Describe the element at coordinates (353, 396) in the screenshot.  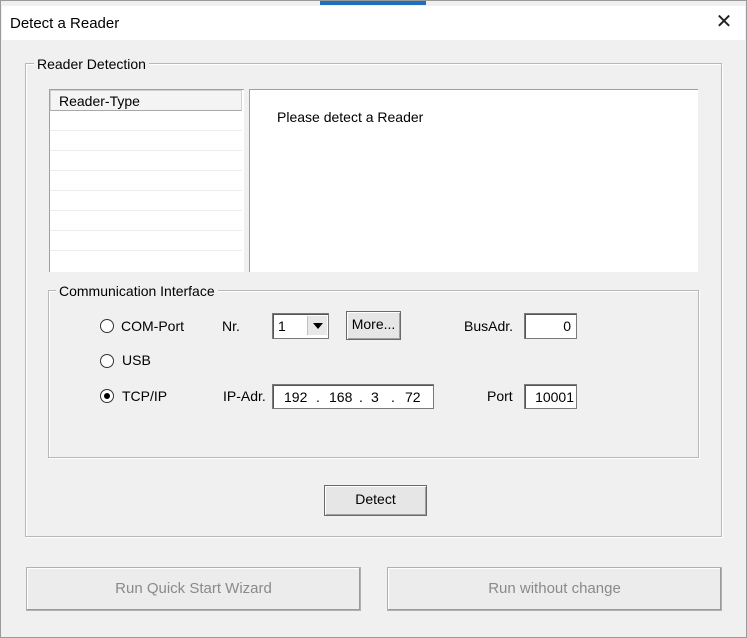
I see `ip-address-field: 192 . 168 . 3 . 72` at that location.